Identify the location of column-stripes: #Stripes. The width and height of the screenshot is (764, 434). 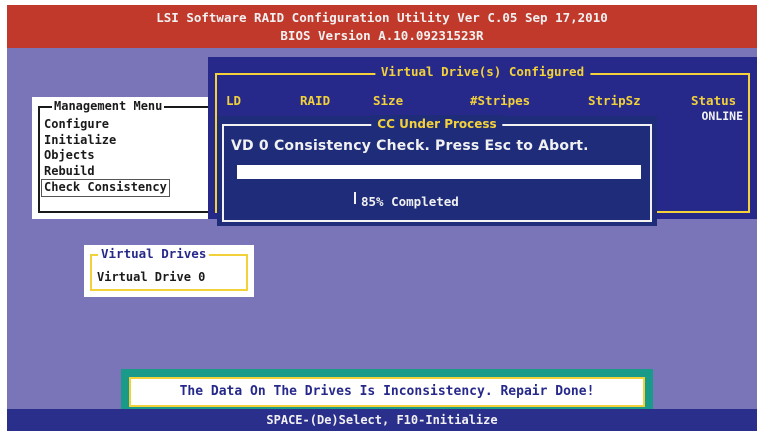
(500, 100).